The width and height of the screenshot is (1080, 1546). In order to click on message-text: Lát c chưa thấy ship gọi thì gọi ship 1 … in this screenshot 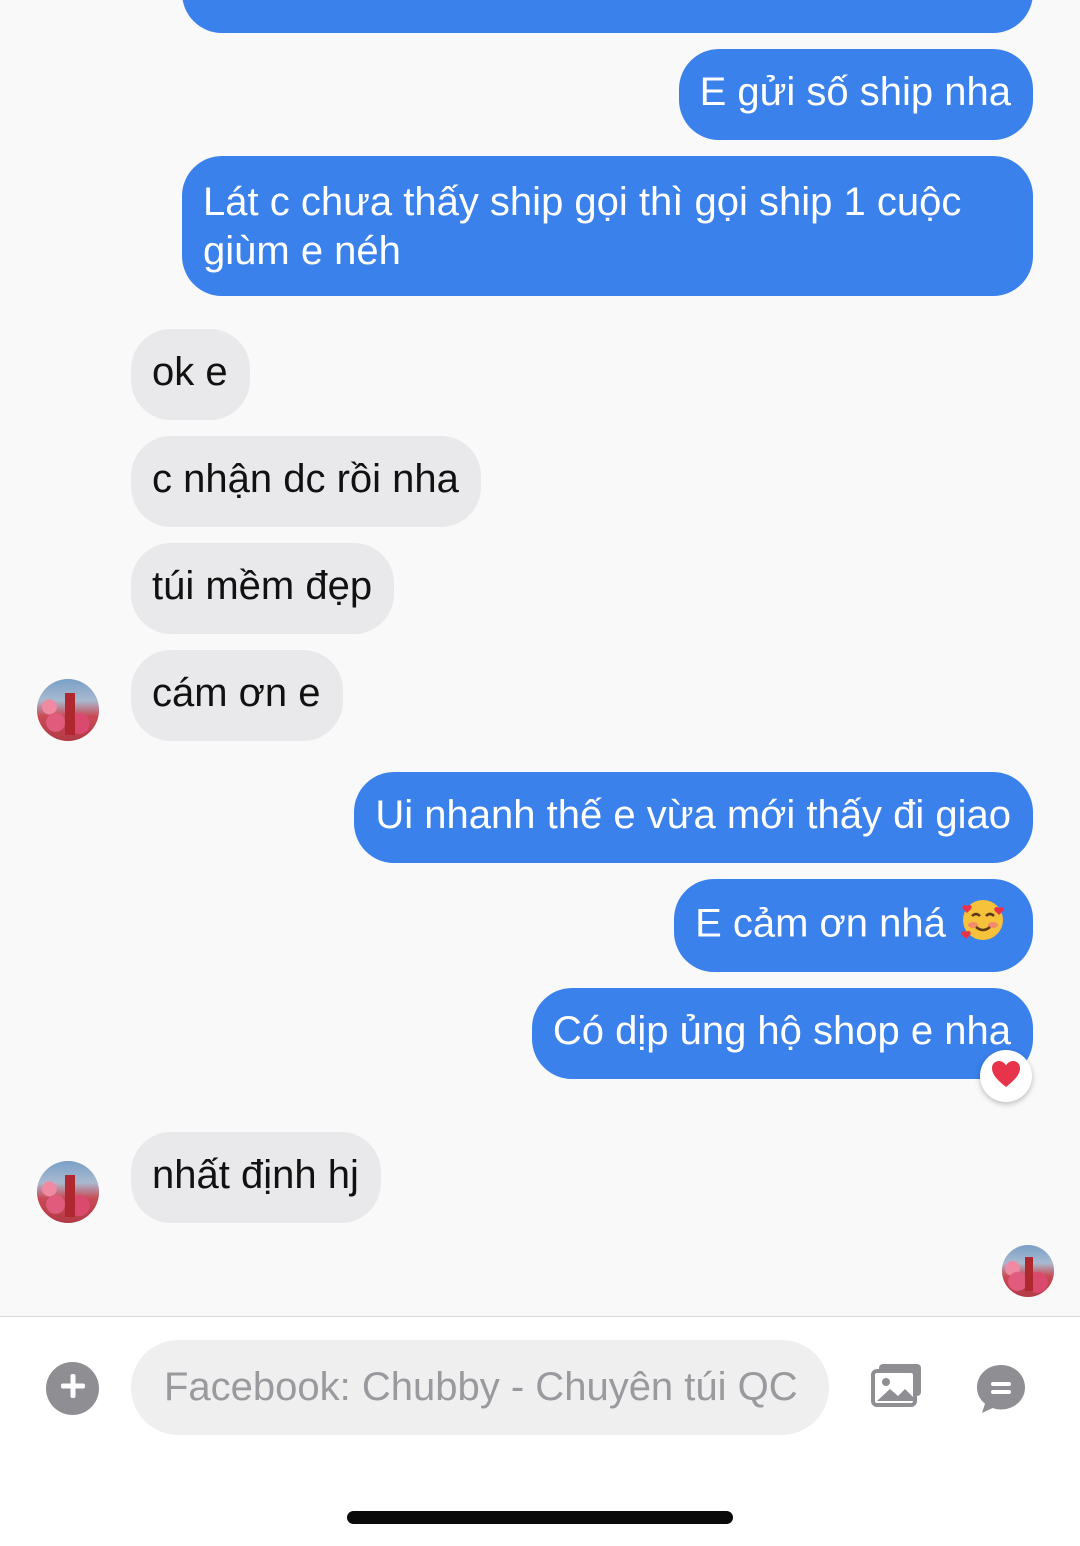, I will do `click(582, 226)`.